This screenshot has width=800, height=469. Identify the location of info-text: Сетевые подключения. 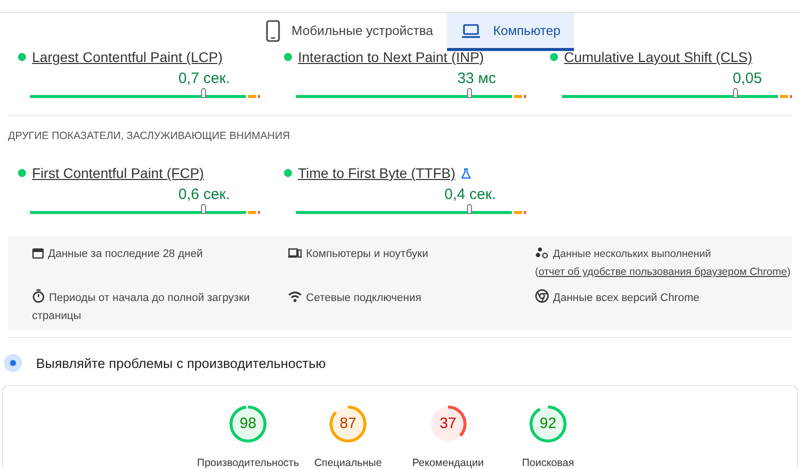
(355, 298).